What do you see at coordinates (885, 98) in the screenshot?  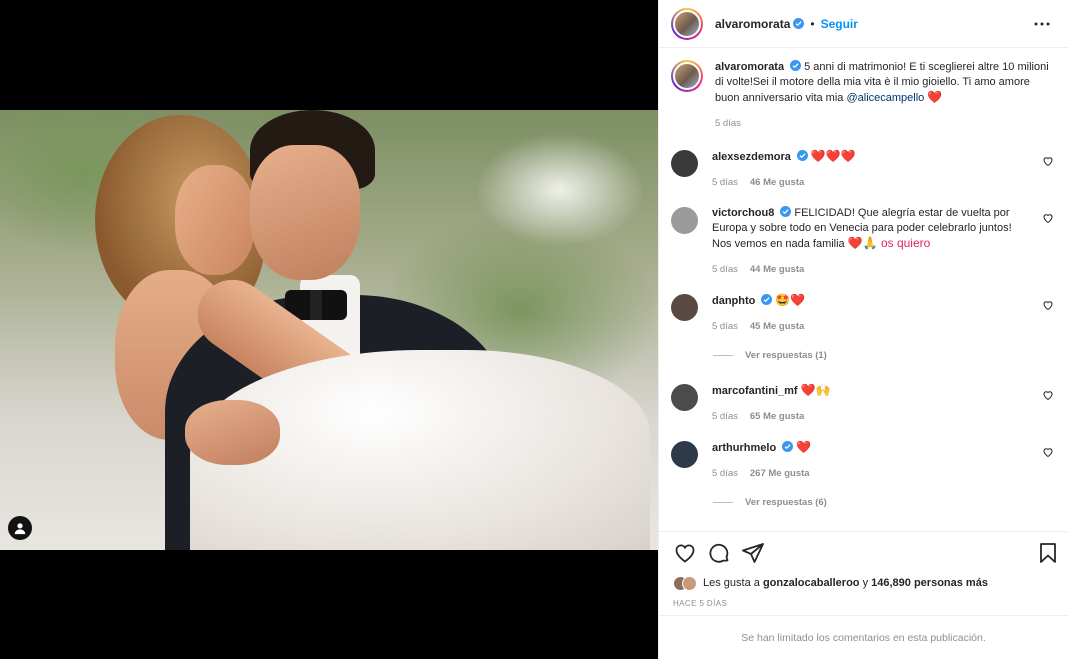 I see `caption-mention: @alicecampello` at bounding box center [885, 98].